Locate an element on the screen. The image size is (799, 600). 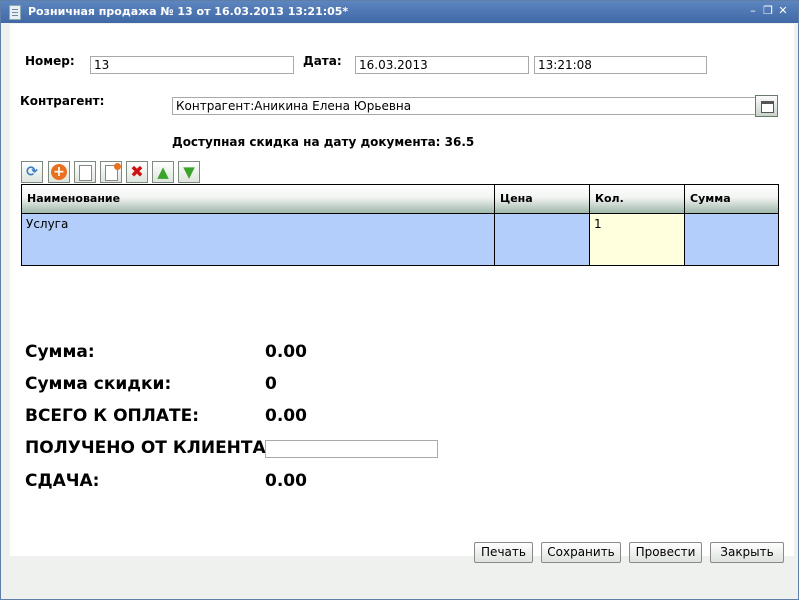
new-document-button is located at coordinates (85, 172).